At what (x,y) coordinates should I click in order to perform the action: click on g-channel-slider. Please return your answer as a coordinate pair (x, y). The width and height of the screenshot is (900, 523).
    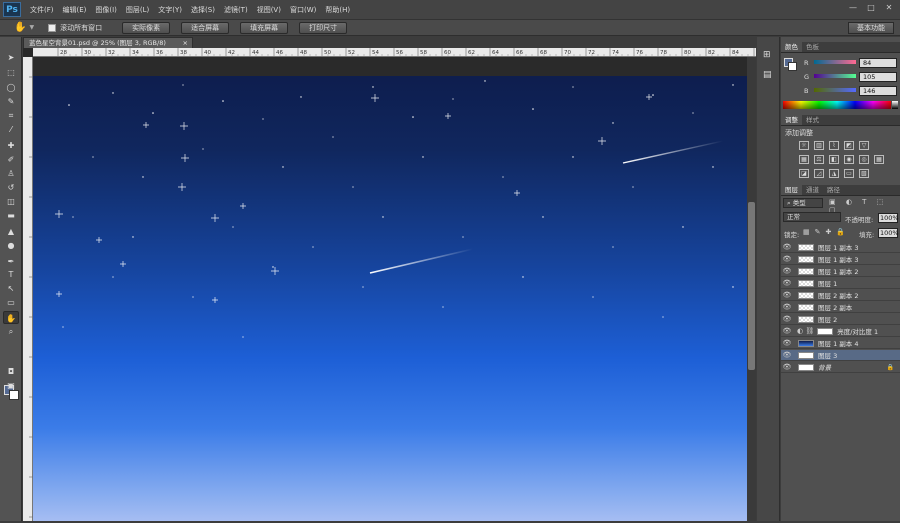
    Looking at the image, I should click on (835, 76).